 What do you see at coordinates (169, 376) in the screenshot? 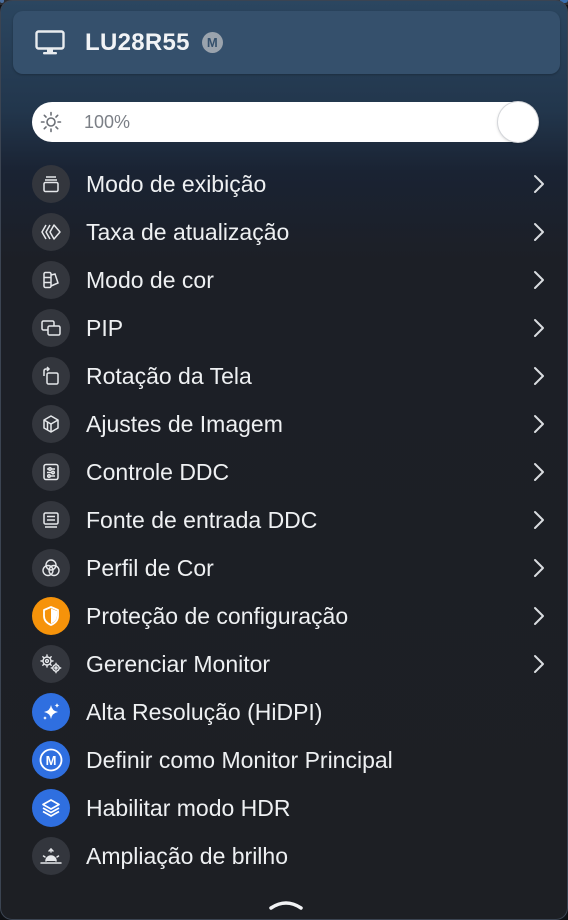
I see `menu-item-label: Rotação da Tela` at bounding box center [169, 376].